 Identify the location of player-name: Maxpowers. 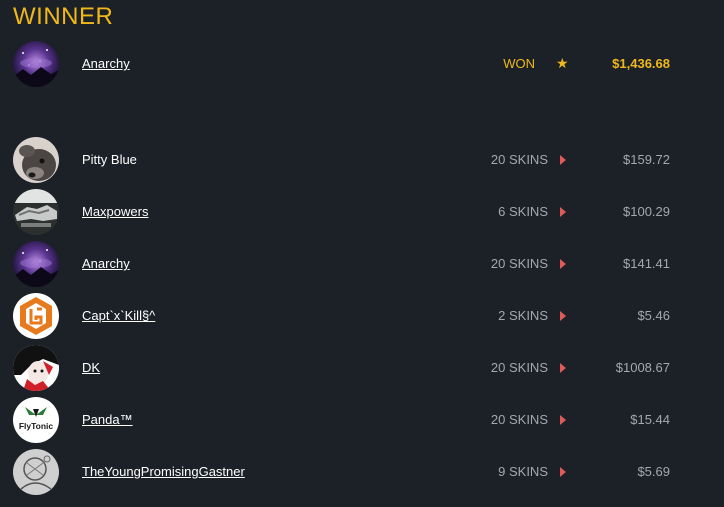
(115, 212).